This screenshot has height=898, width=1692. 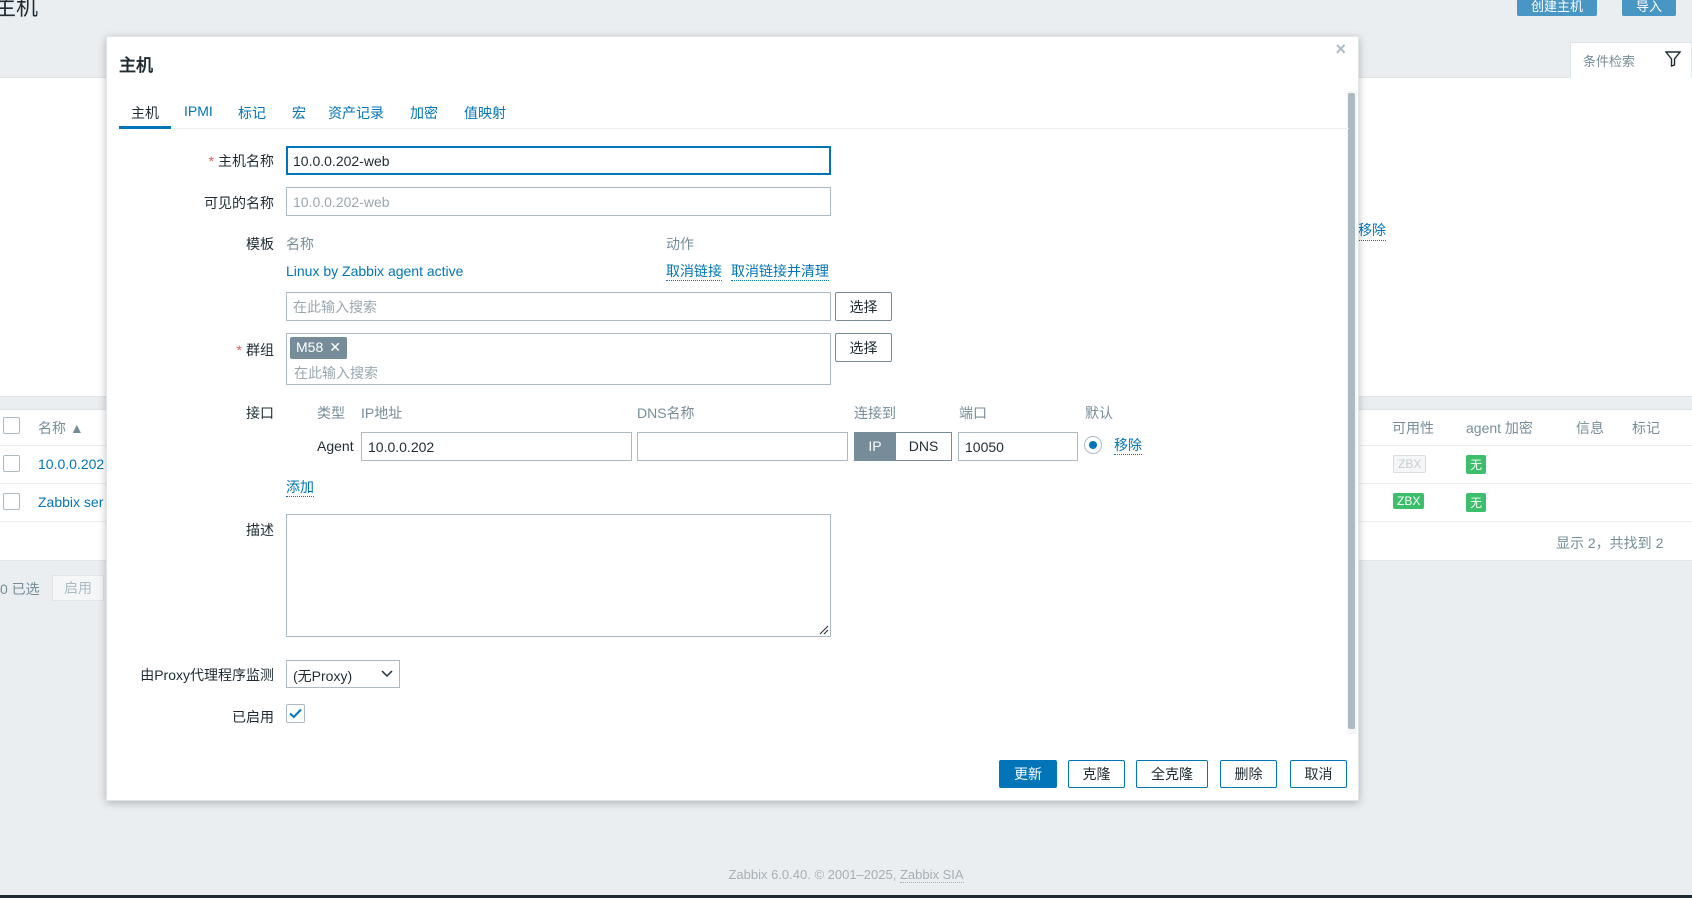 What do you see at coordinates (863, 306) in the screenshot?
I see `template-select-button: 选择` at bounding box center [863, 306].